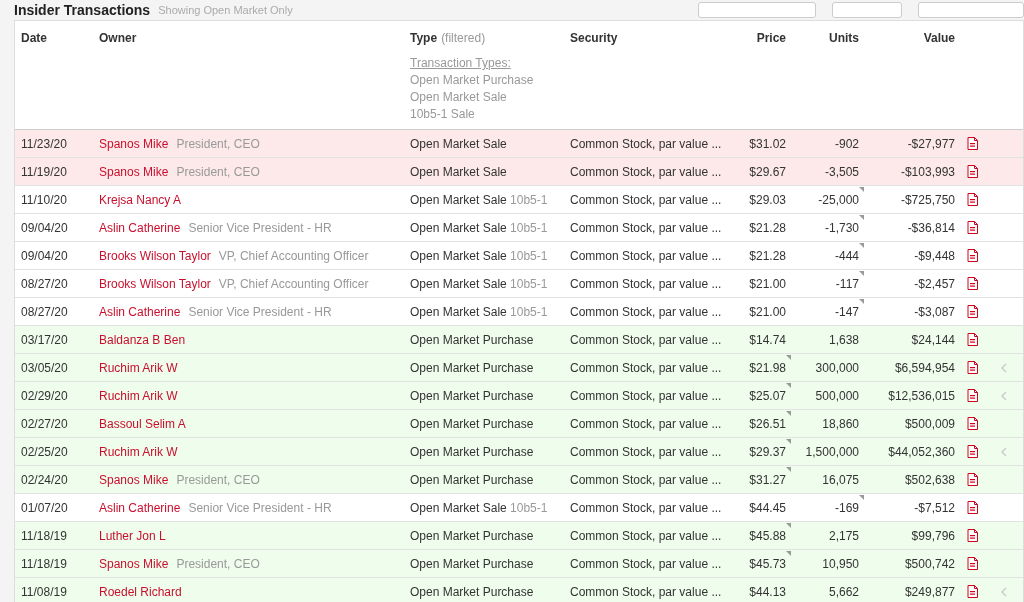  What do you see at coordinates (44, 255) in the screenshot?
I see `date-cell: 09/04/20` at bounding box center [44, 255].